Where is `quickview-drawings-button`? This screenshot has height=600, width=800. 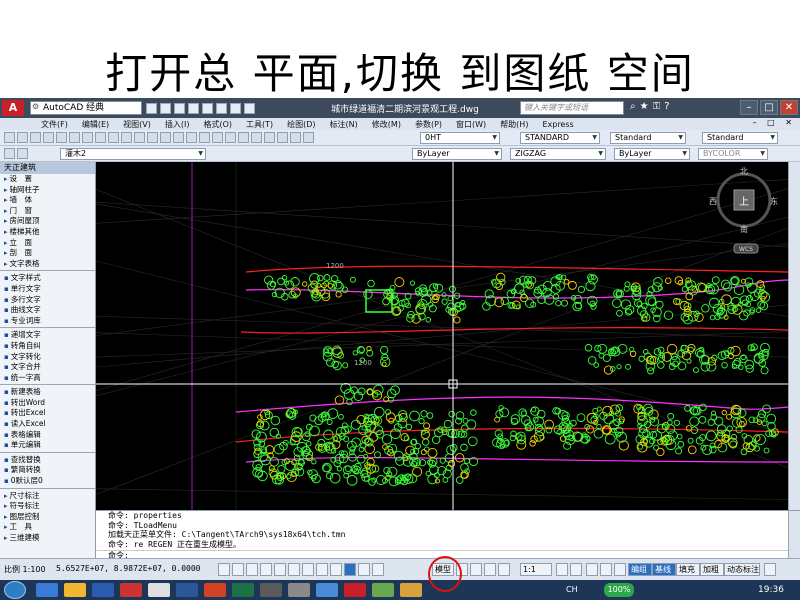
quickview-drawings-button is located at coordinates (490, 569).